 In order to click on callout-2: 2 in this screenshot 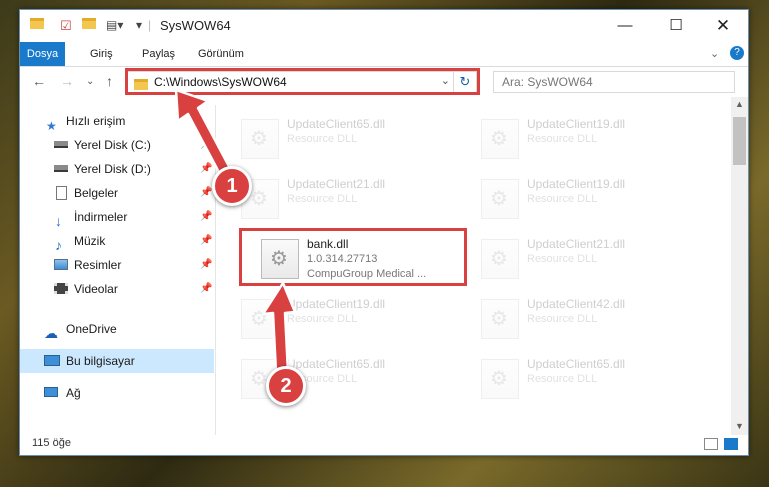, I will do `click(286, 386)`.